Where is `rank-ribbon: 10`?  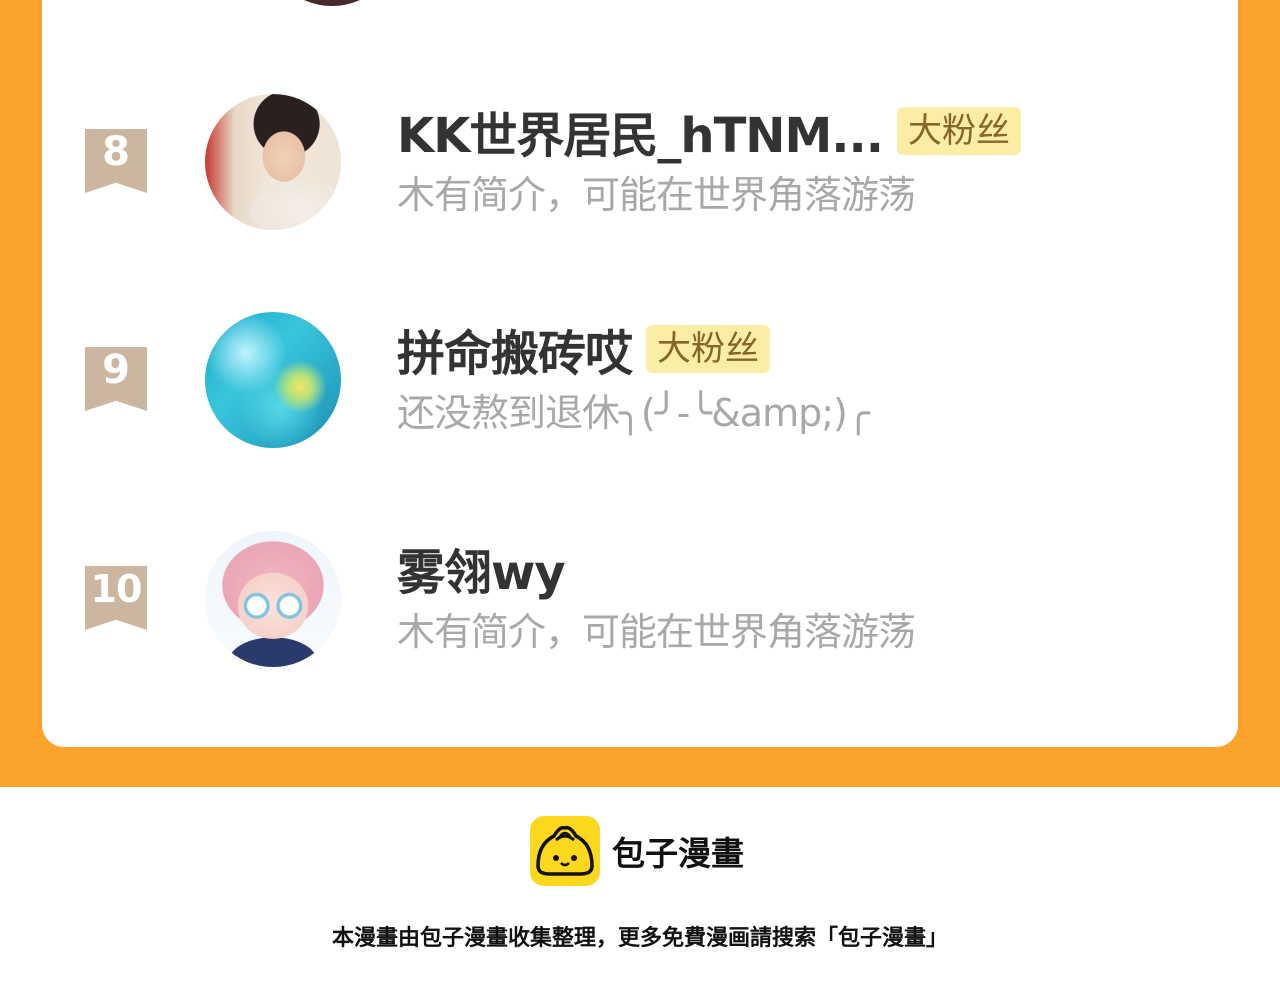
rank-ribbon: 10 is located at coordinates (116, 598).